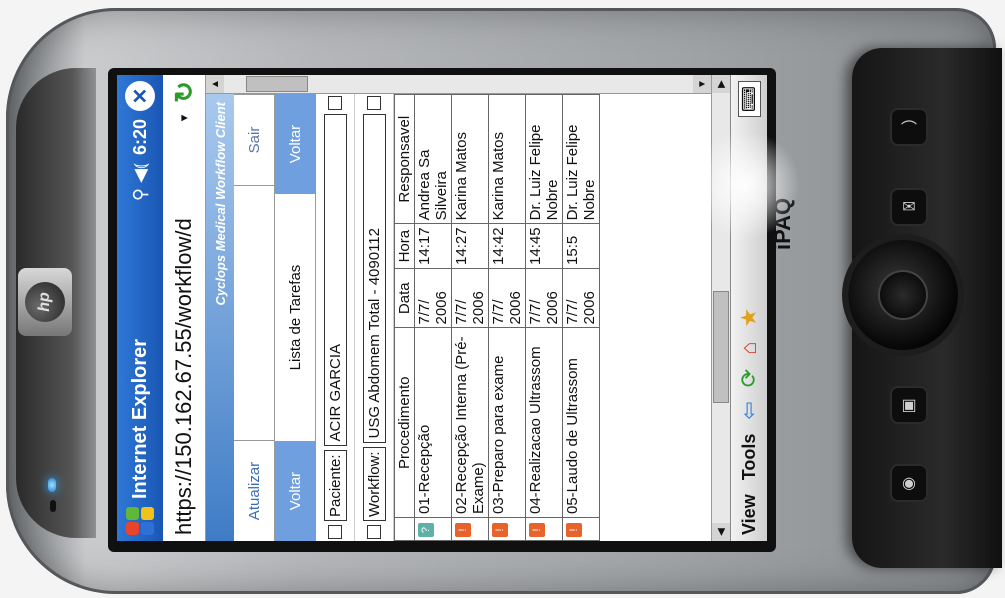 The height and width of the screenshot is (598, 1005). What do you see at coordinates (749, 378) in the screenshot?
I see `refresh-icon: ⟳` at bounding box center [749, 378].